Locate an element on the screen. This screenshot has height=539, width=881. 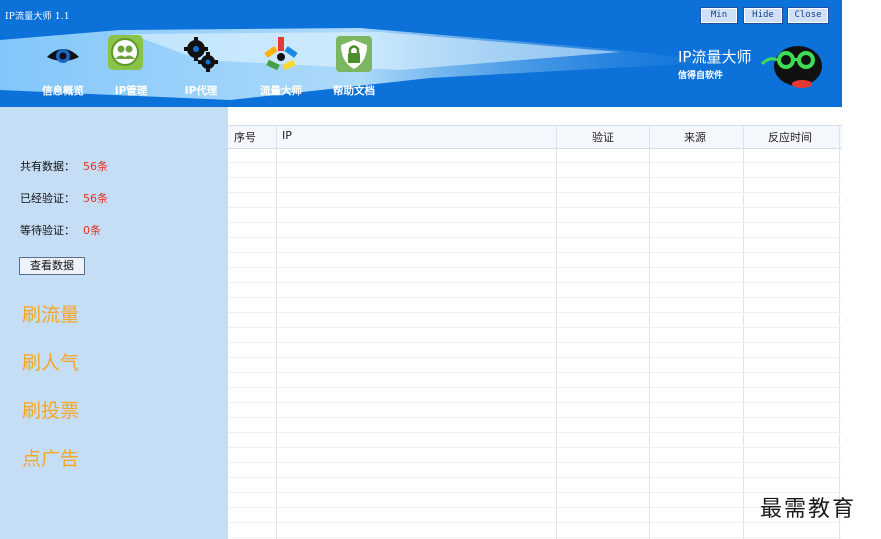
brand-subtitle: 信得自软件 is located at coordinates (701, 76).